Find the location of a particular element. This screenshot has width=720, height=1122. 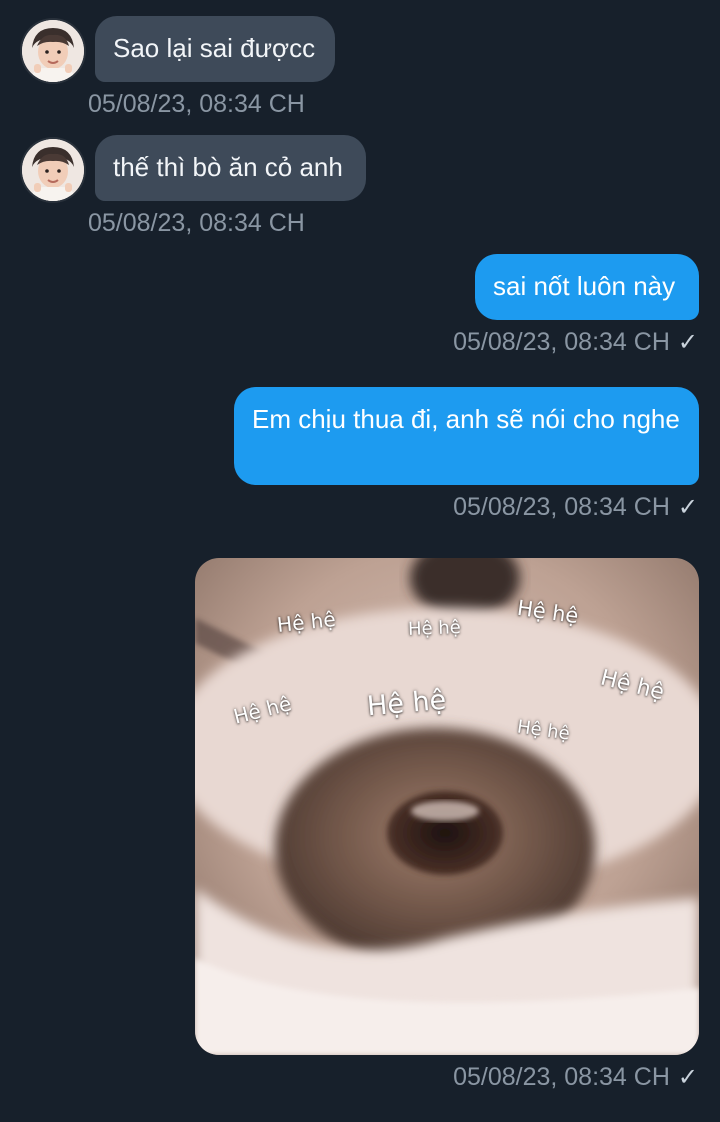

incoming-message-bubble: Sao lại sai đượcc is located at coordinates (215, 49).